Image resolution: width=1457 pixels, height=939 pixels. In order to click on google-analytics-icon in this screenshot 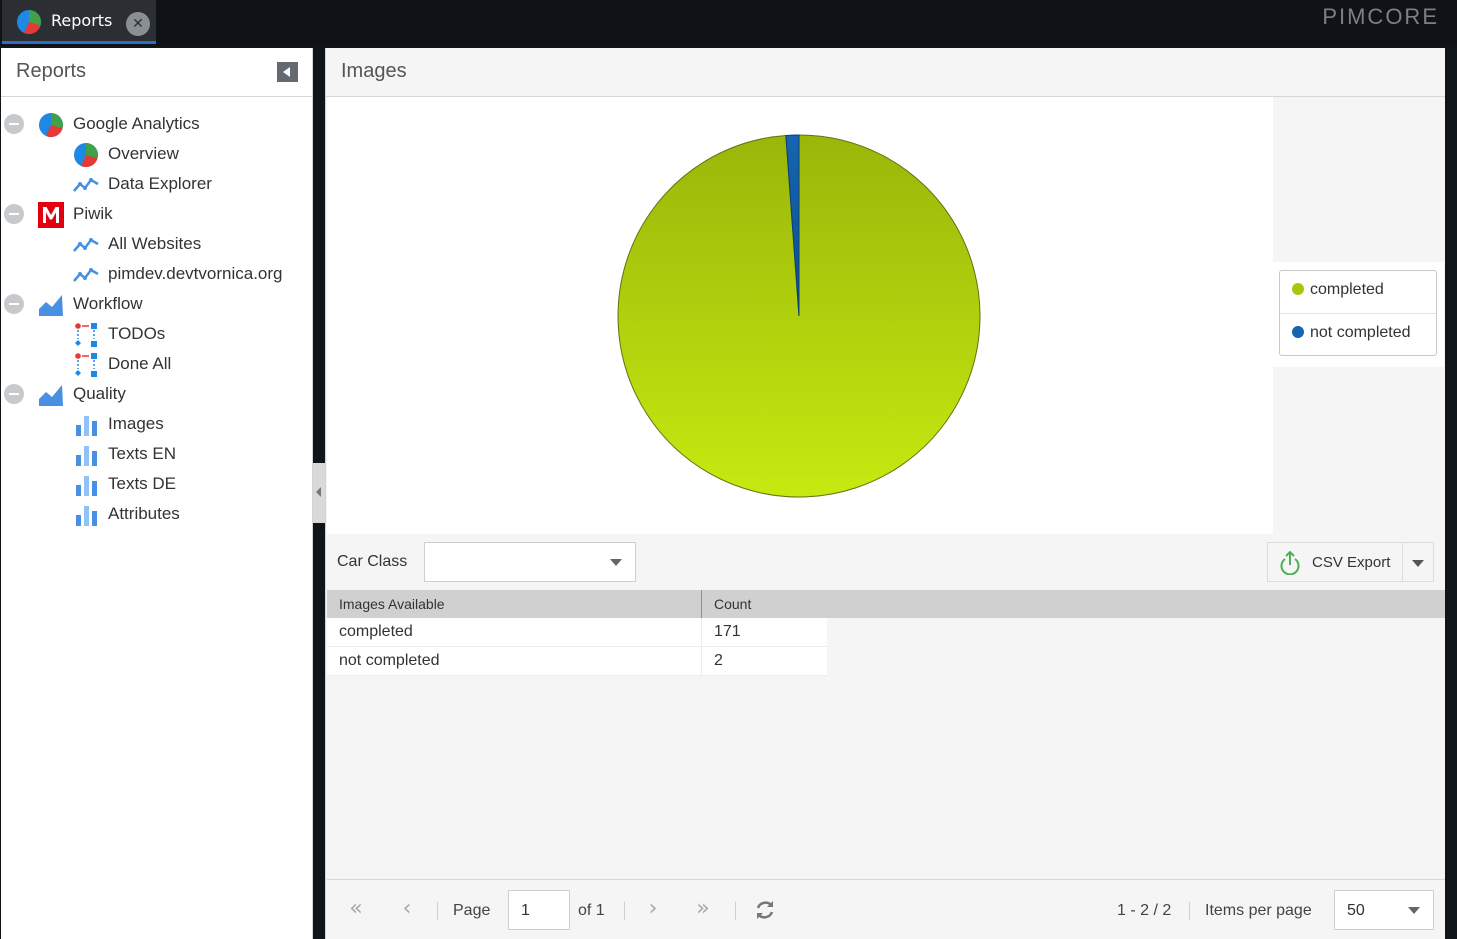, I will do `click(51, 125)`.